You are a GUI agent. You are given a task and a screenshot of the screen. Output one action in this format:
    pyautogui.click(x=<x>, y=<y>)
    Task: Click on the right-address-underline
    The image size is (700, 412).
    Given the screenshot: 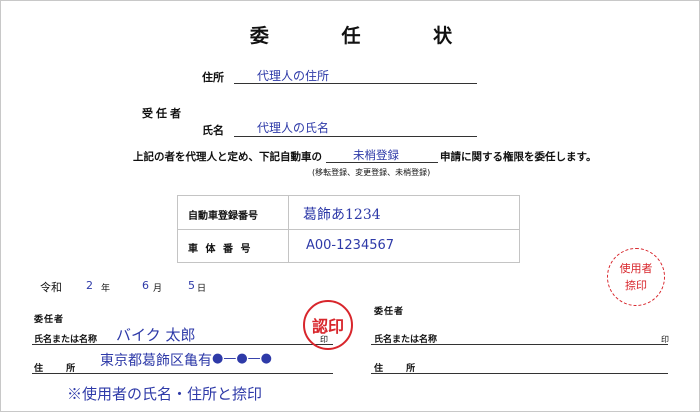 What is the action you would take?
    pyautogui.click(x=519, y=373)
    